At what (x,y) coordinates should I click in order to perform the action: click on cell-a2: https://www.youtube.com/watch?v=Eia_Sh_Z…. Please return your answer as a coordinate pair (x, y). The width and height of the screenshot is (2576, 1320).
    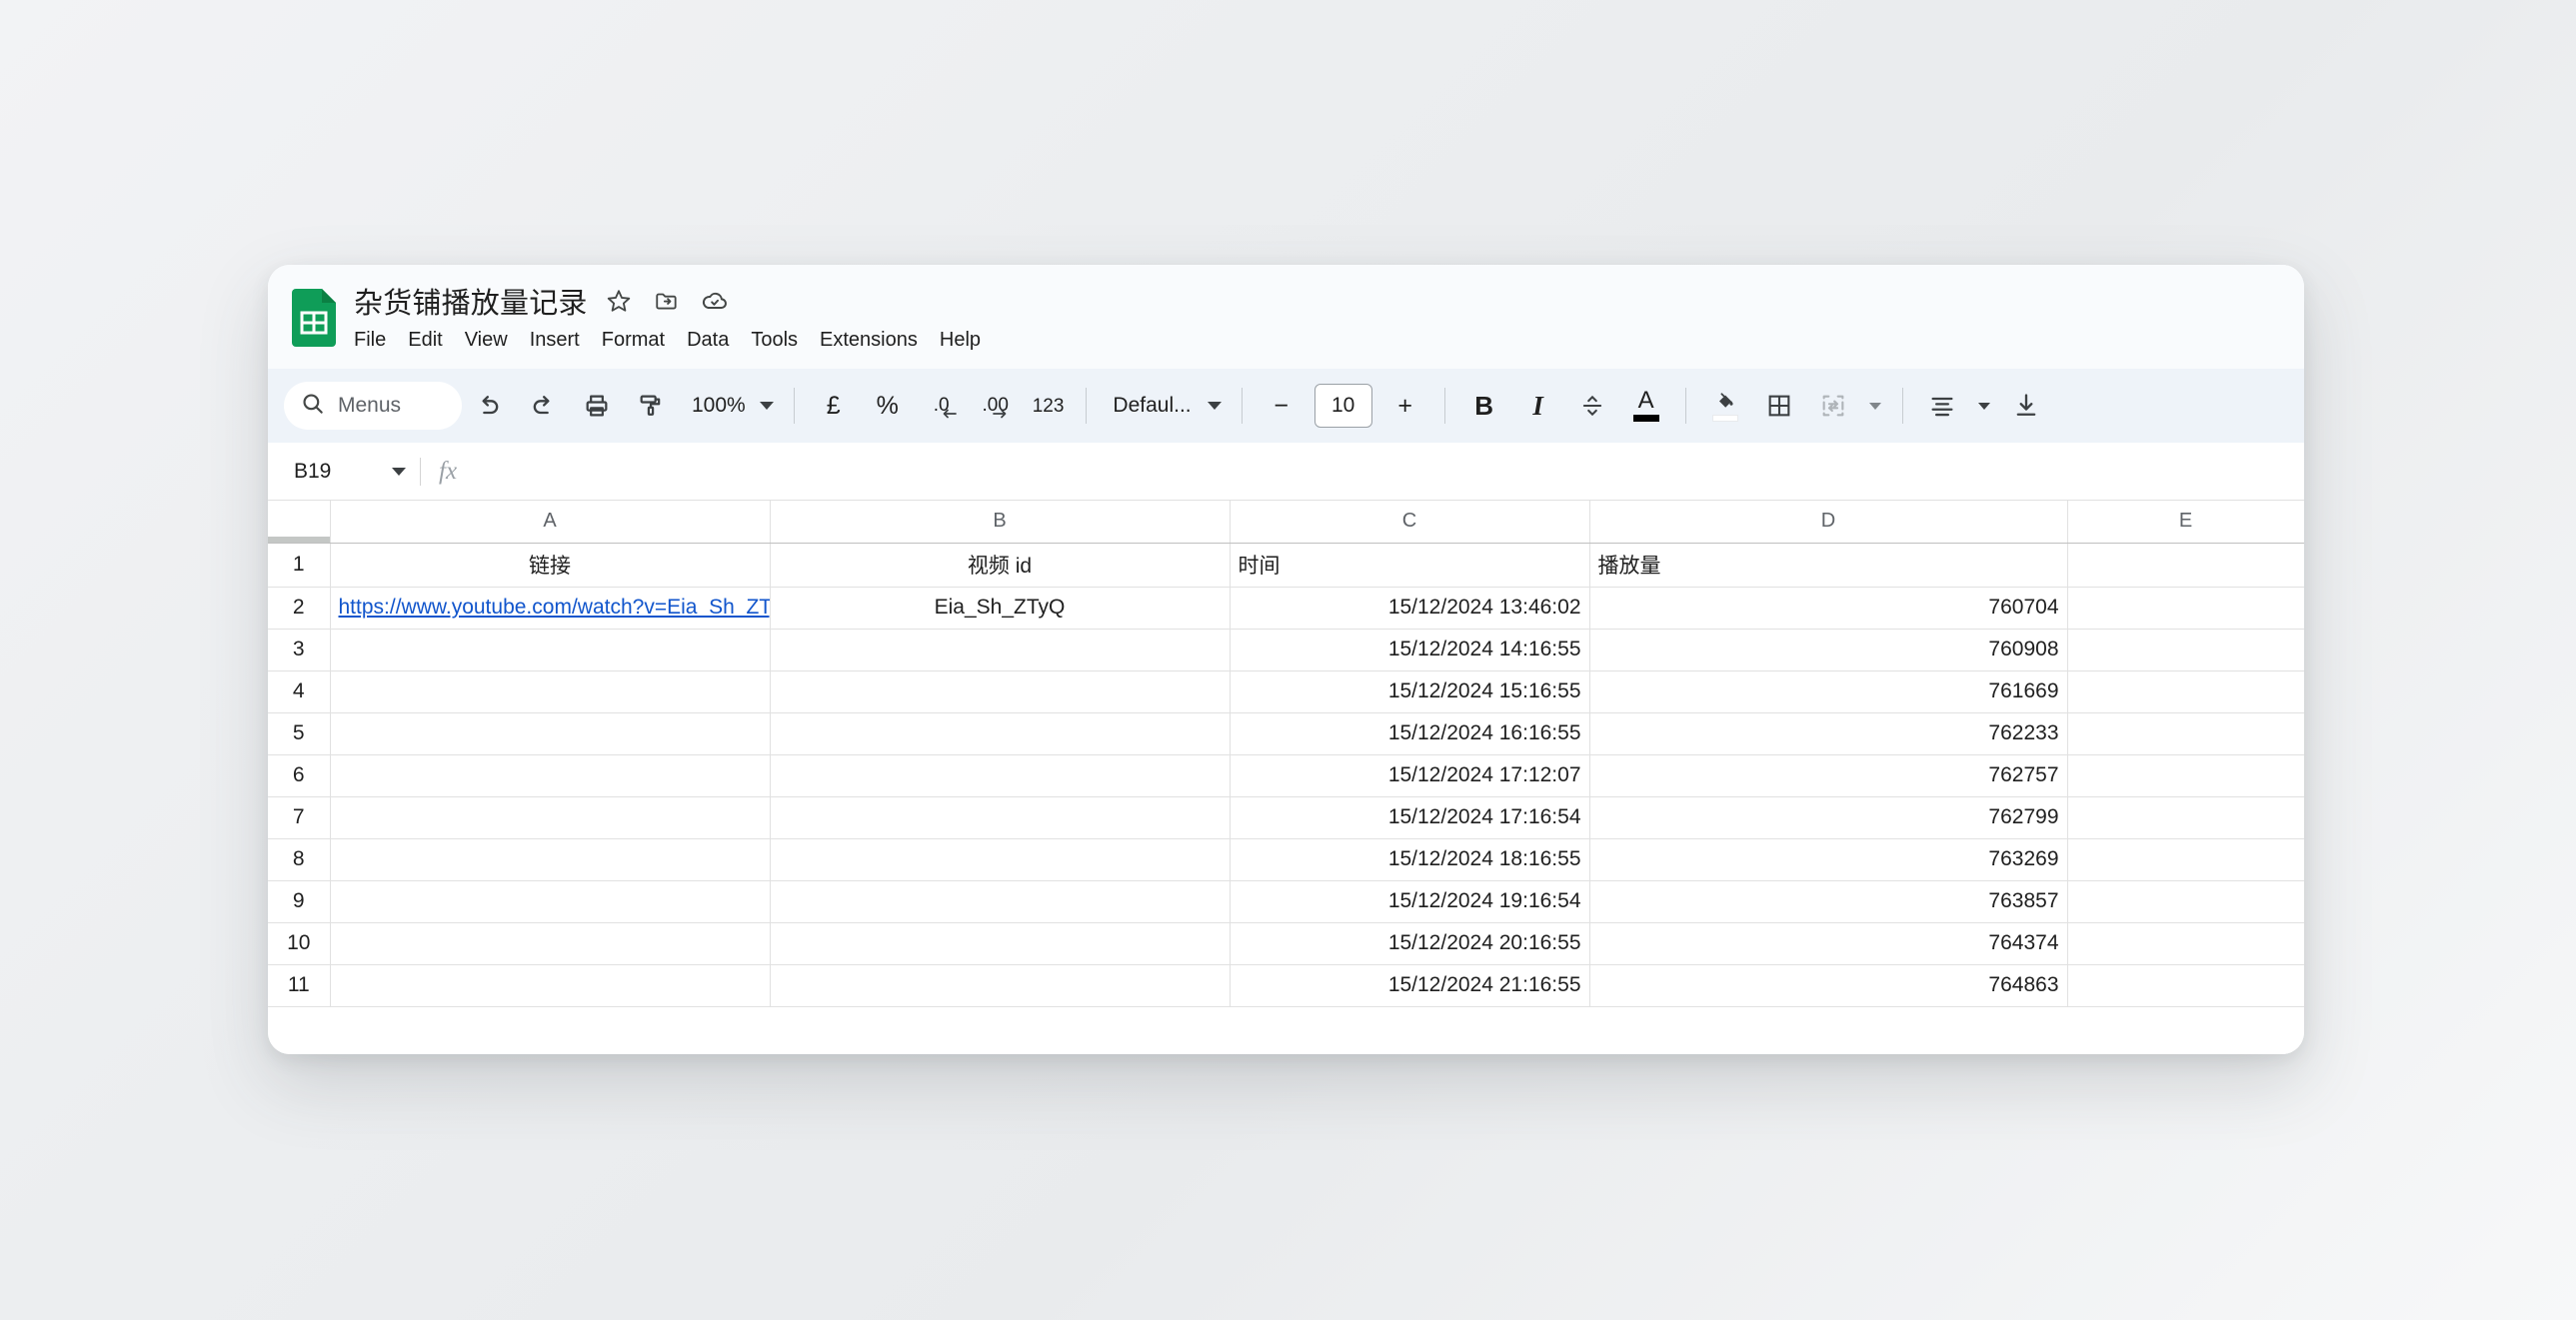
    Looking at the image, I should click on (550, 608).